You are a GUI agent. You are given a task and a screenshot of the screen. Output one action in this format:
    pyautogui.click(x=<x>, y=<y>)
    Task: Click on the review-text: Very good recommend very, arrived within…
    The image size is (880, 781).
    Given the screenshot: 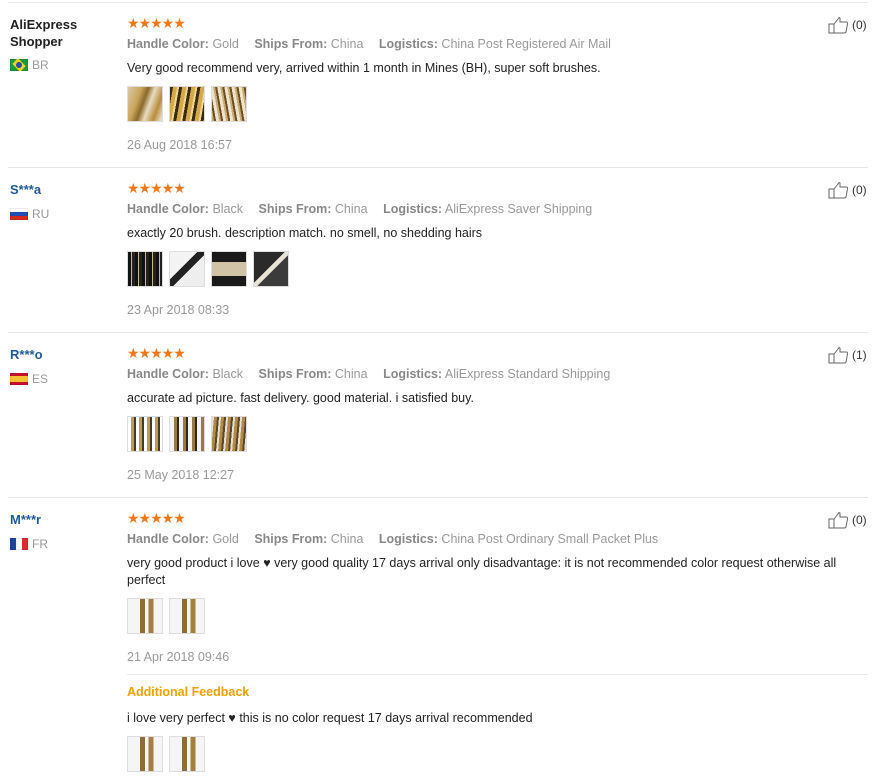 What is the action you would take?
    pyautogui.click(x=364, y=68)
    